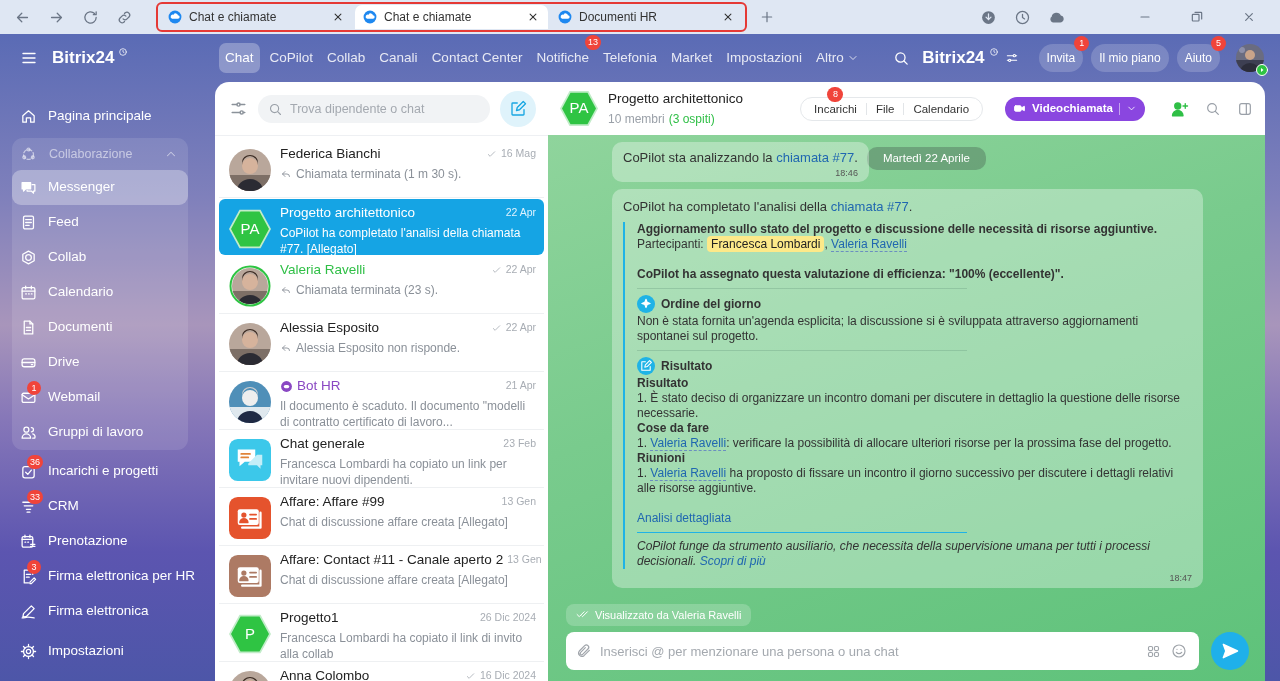  What do you see at coordinates (103, 116) in the screenshot?
I see `sidebar-item: Pagina principale` at bounding box center [103, 116].